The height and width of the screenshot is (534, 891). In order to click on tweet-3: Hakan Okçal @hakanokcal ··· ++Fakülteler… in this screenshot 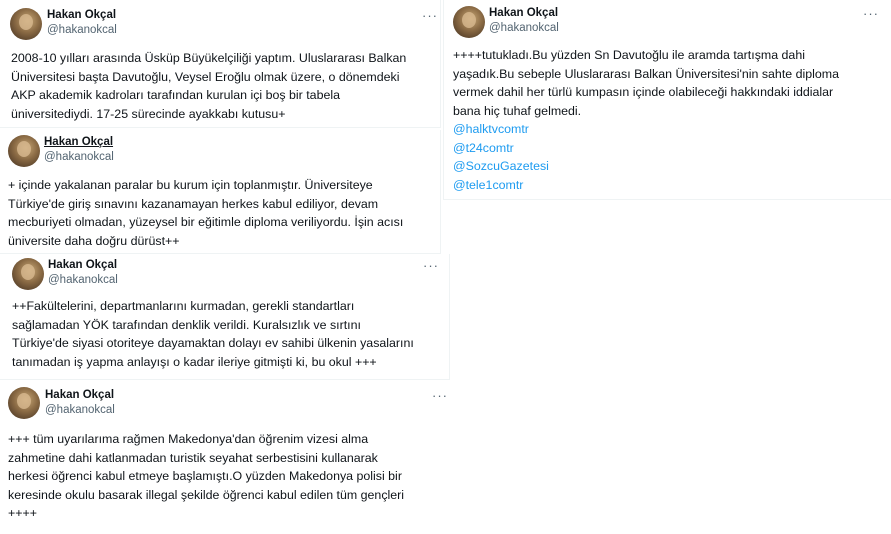, I will do `click(225, 317)`.